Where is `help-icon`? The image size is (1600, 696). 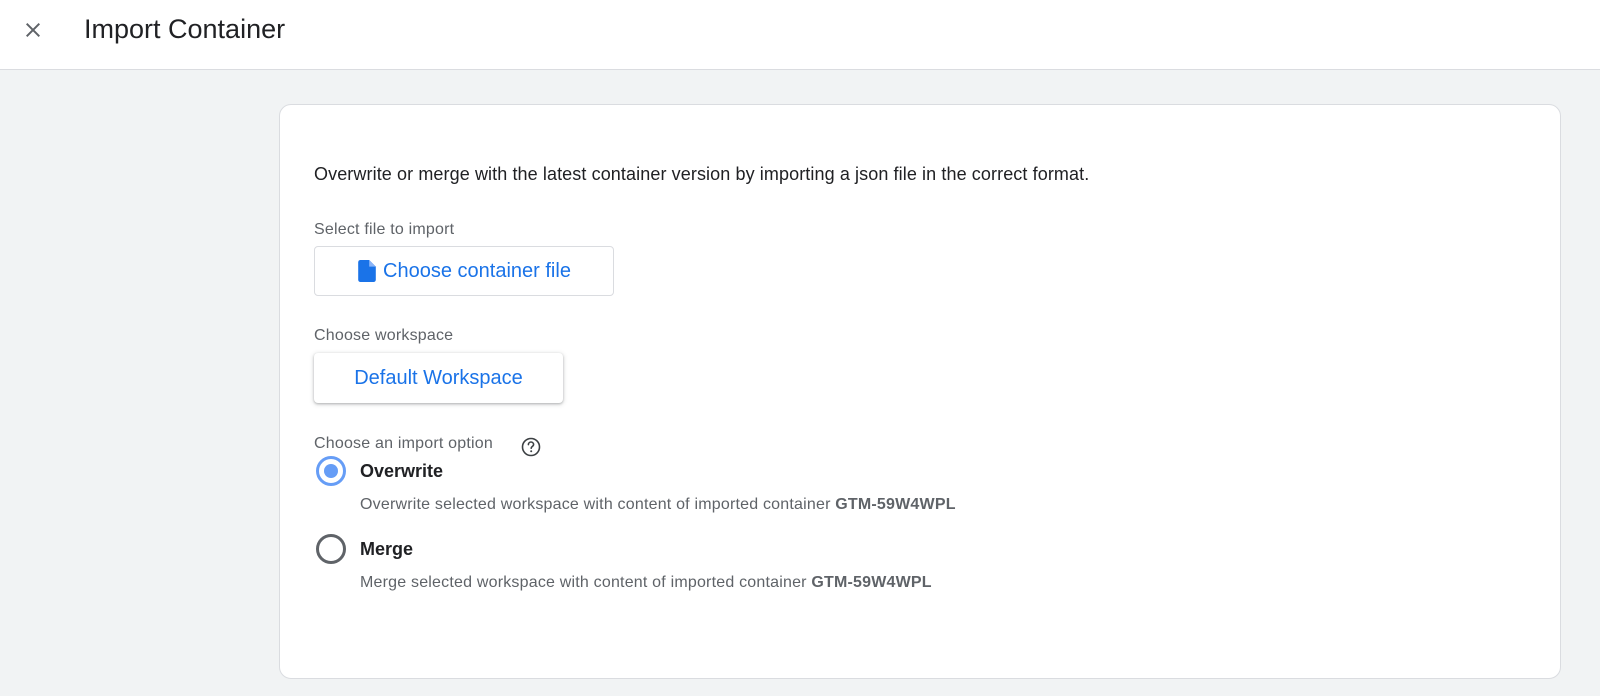 help-icon is located at coordinates (531, 447).